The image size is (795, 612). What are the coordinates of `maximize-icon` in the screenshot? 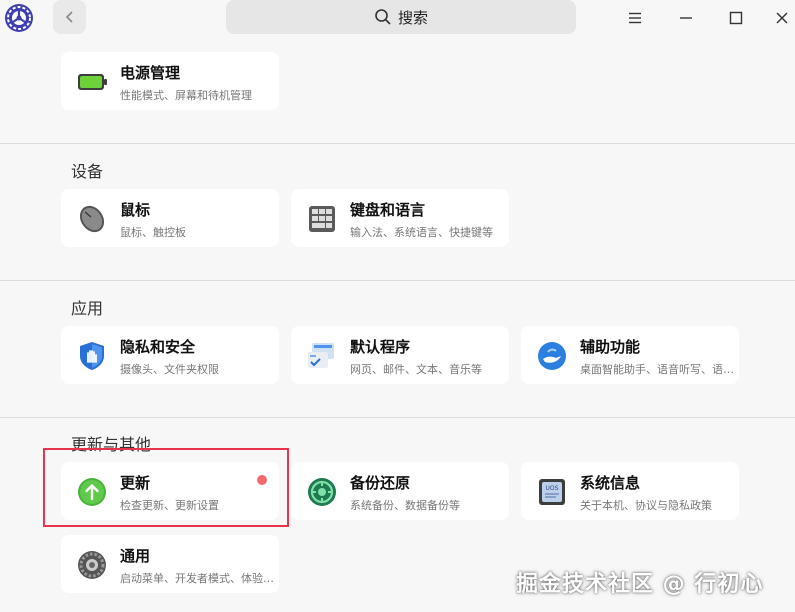 It's located at (736, 18).